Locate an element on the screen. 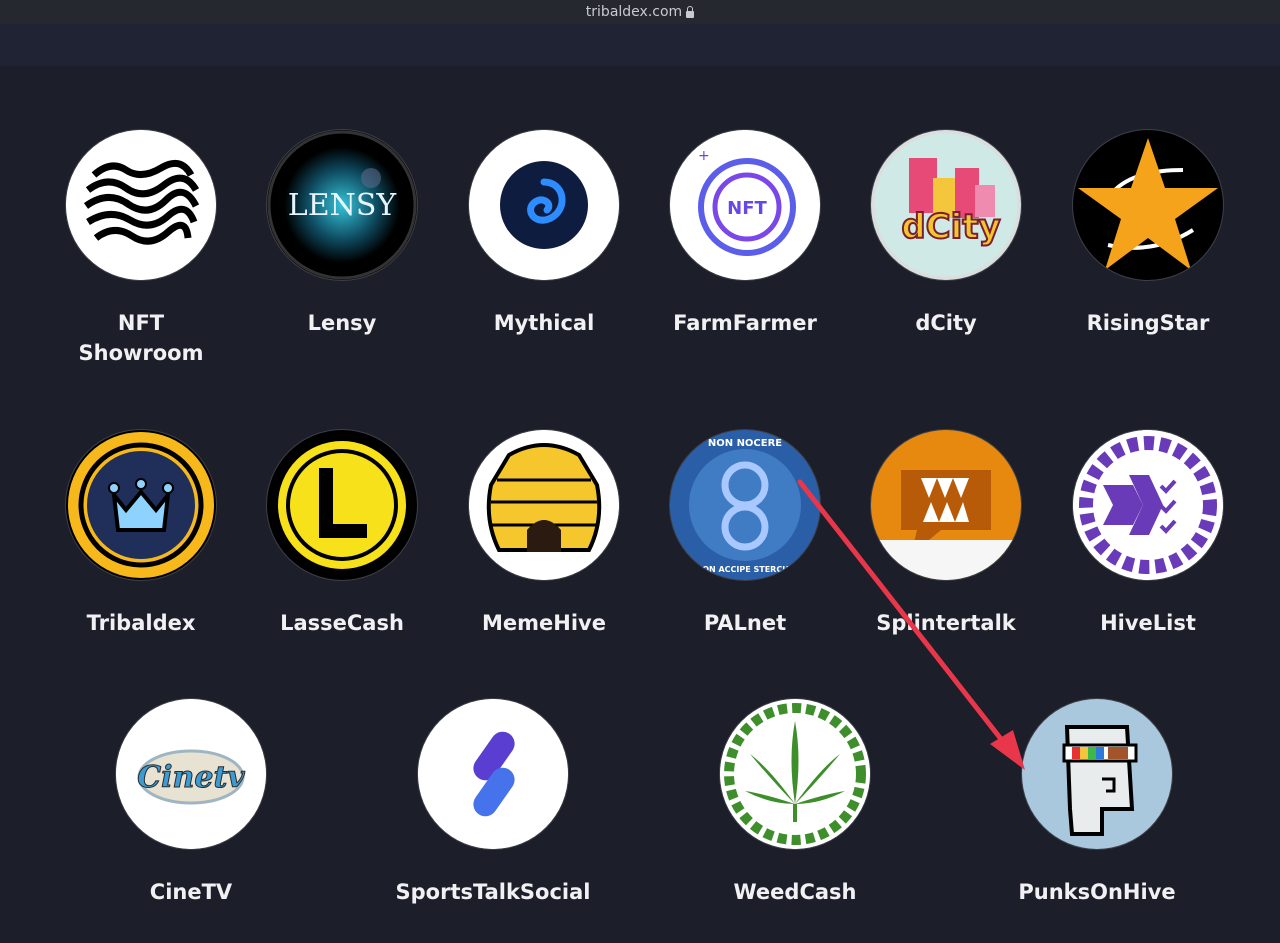 The width and height of the screenshot is (1280, 943). app-tile-weedcash: WeedCash is located at coordinates (795, 803).